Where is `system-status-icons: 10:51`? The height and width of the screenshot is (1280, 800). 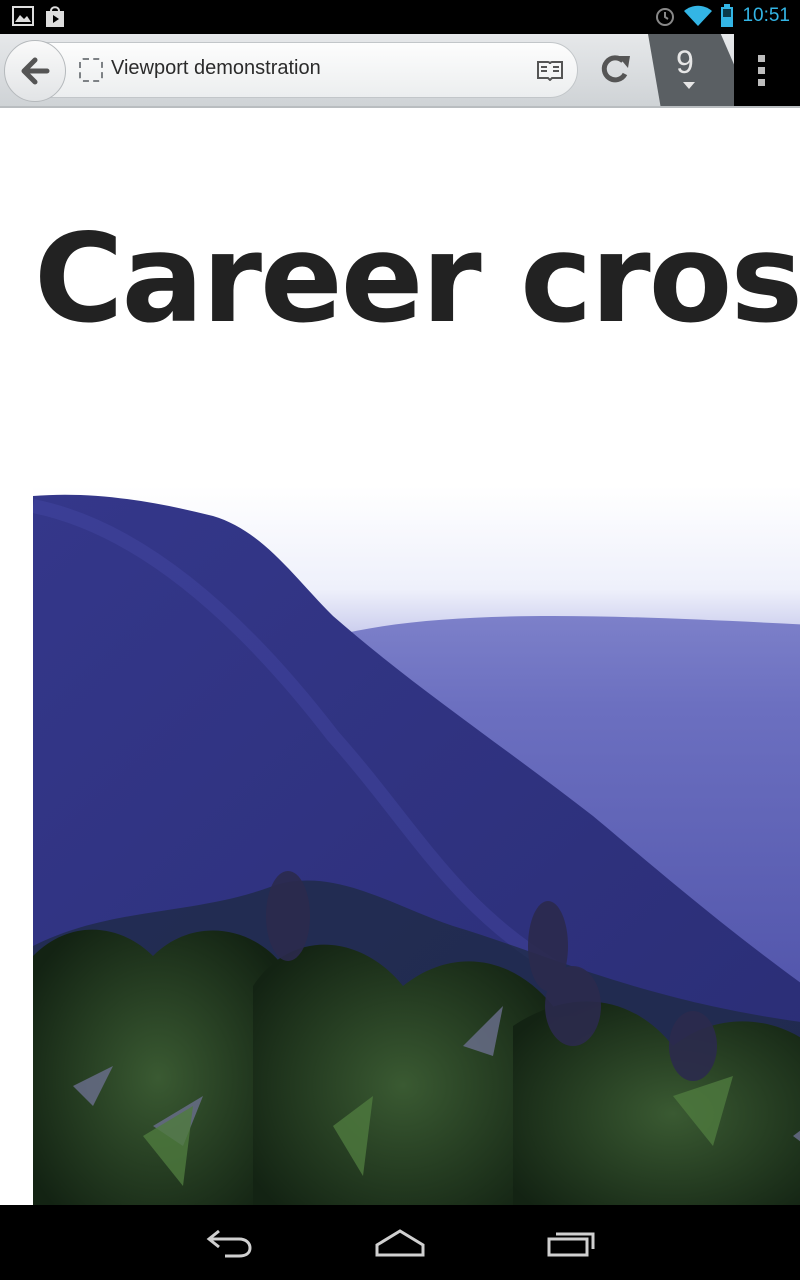 system-status-icons: 10:51 is located at coordinates (722, 16).